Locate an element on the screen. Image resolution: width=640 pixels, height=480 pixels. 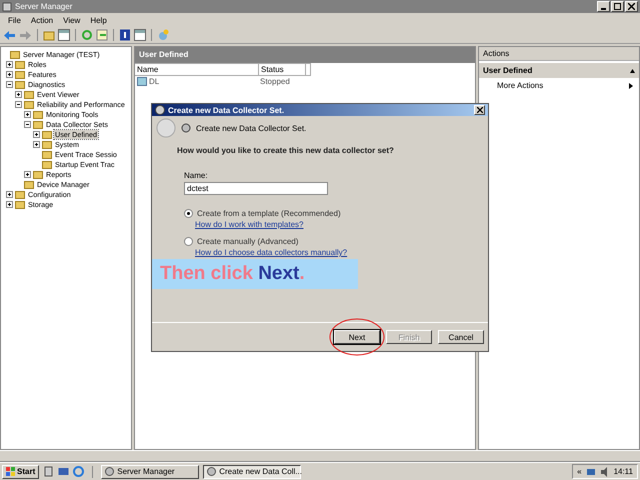
maximize-button is located at coordinates (617, 6).